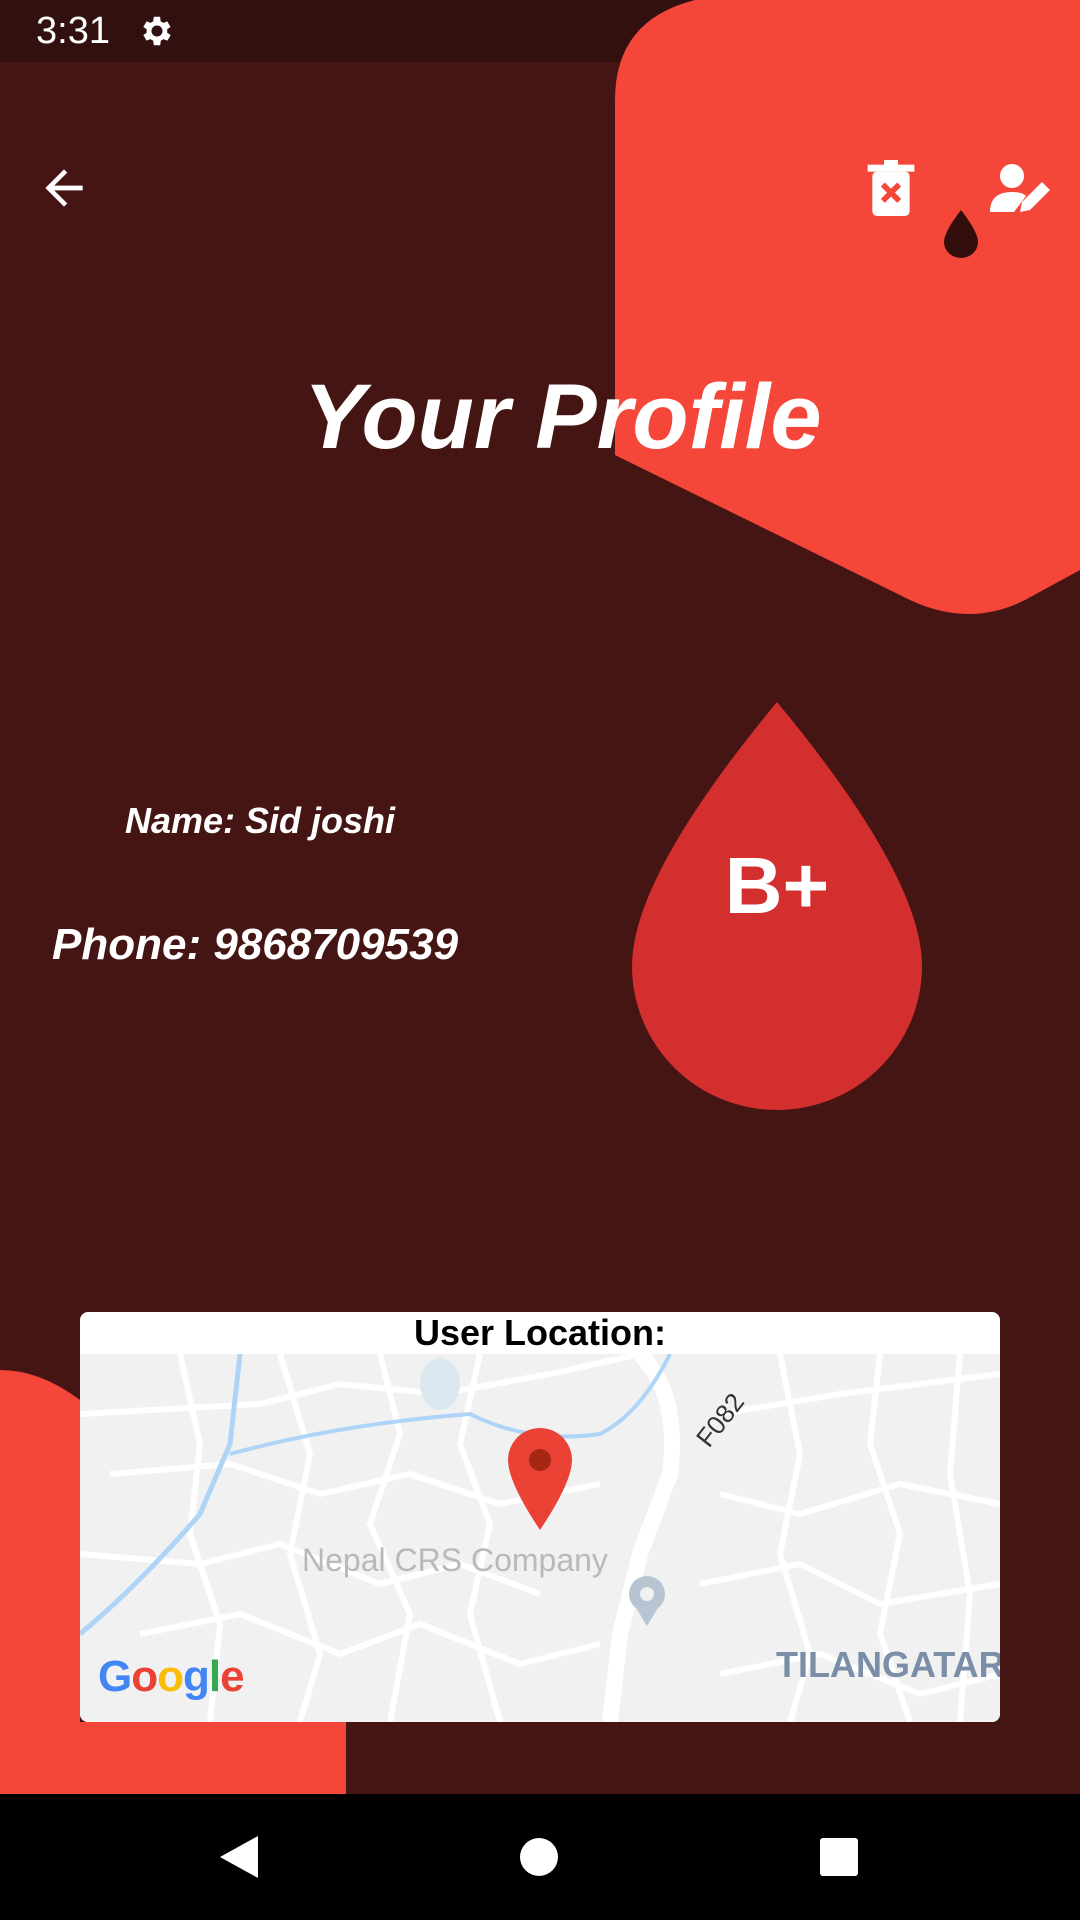 This screenshot has height=1920, width=1080. What do you see at coordinates (260, 820) in the screenshot?
I see `name-text: Name: Sid joshi` at bounding box center [260, 820].